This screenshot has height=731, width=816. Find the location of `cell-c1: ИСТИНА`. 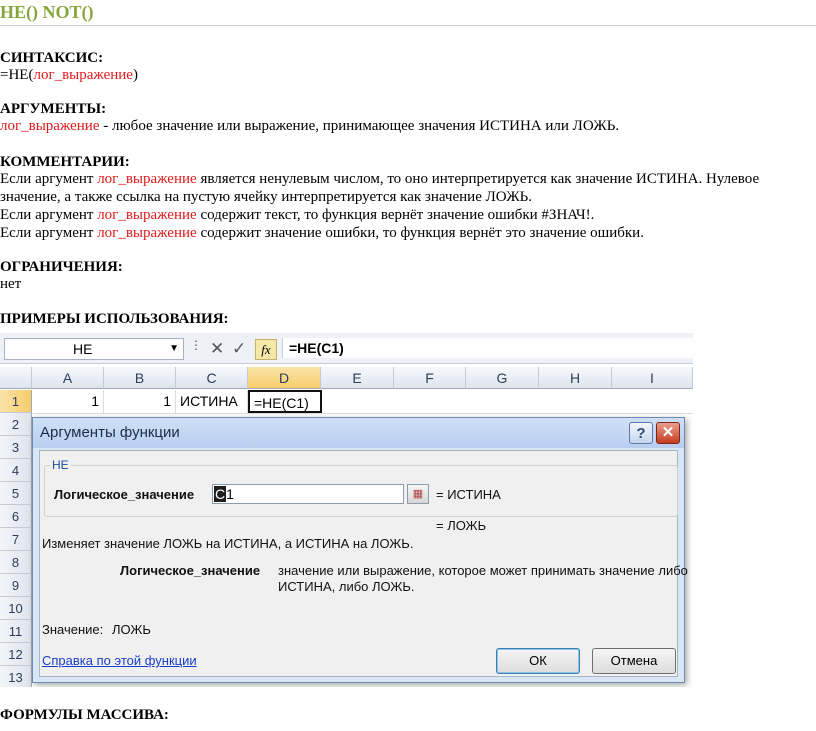

cell-c1: ИСТИНА is located at coordinates (212, 401).